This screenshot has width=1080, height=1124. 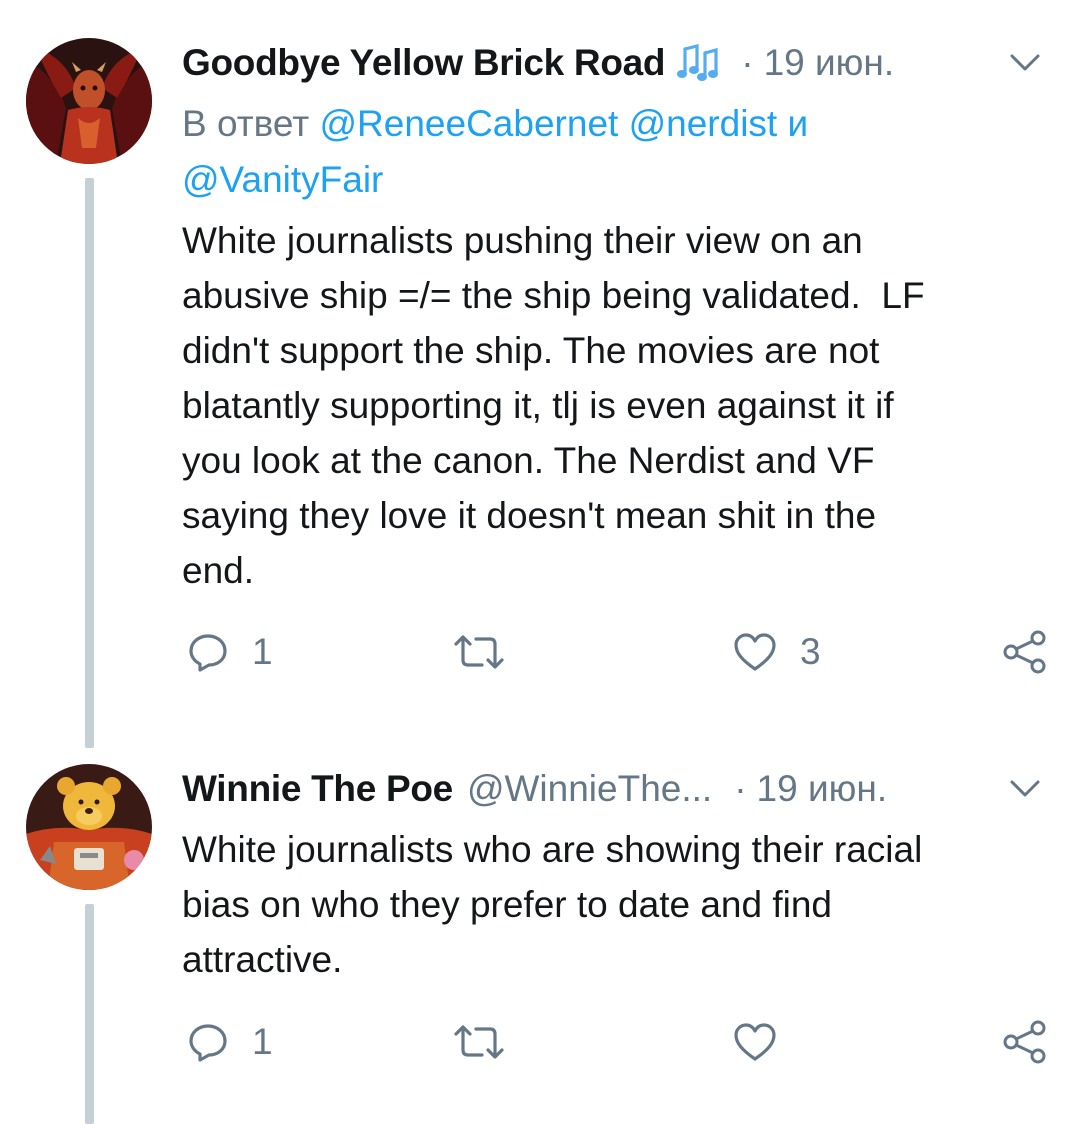 What do you see at coordinates (317, 789) in the screenshot?
I see `display-name: Winnie The Poe` at bounding box center [317, 789].